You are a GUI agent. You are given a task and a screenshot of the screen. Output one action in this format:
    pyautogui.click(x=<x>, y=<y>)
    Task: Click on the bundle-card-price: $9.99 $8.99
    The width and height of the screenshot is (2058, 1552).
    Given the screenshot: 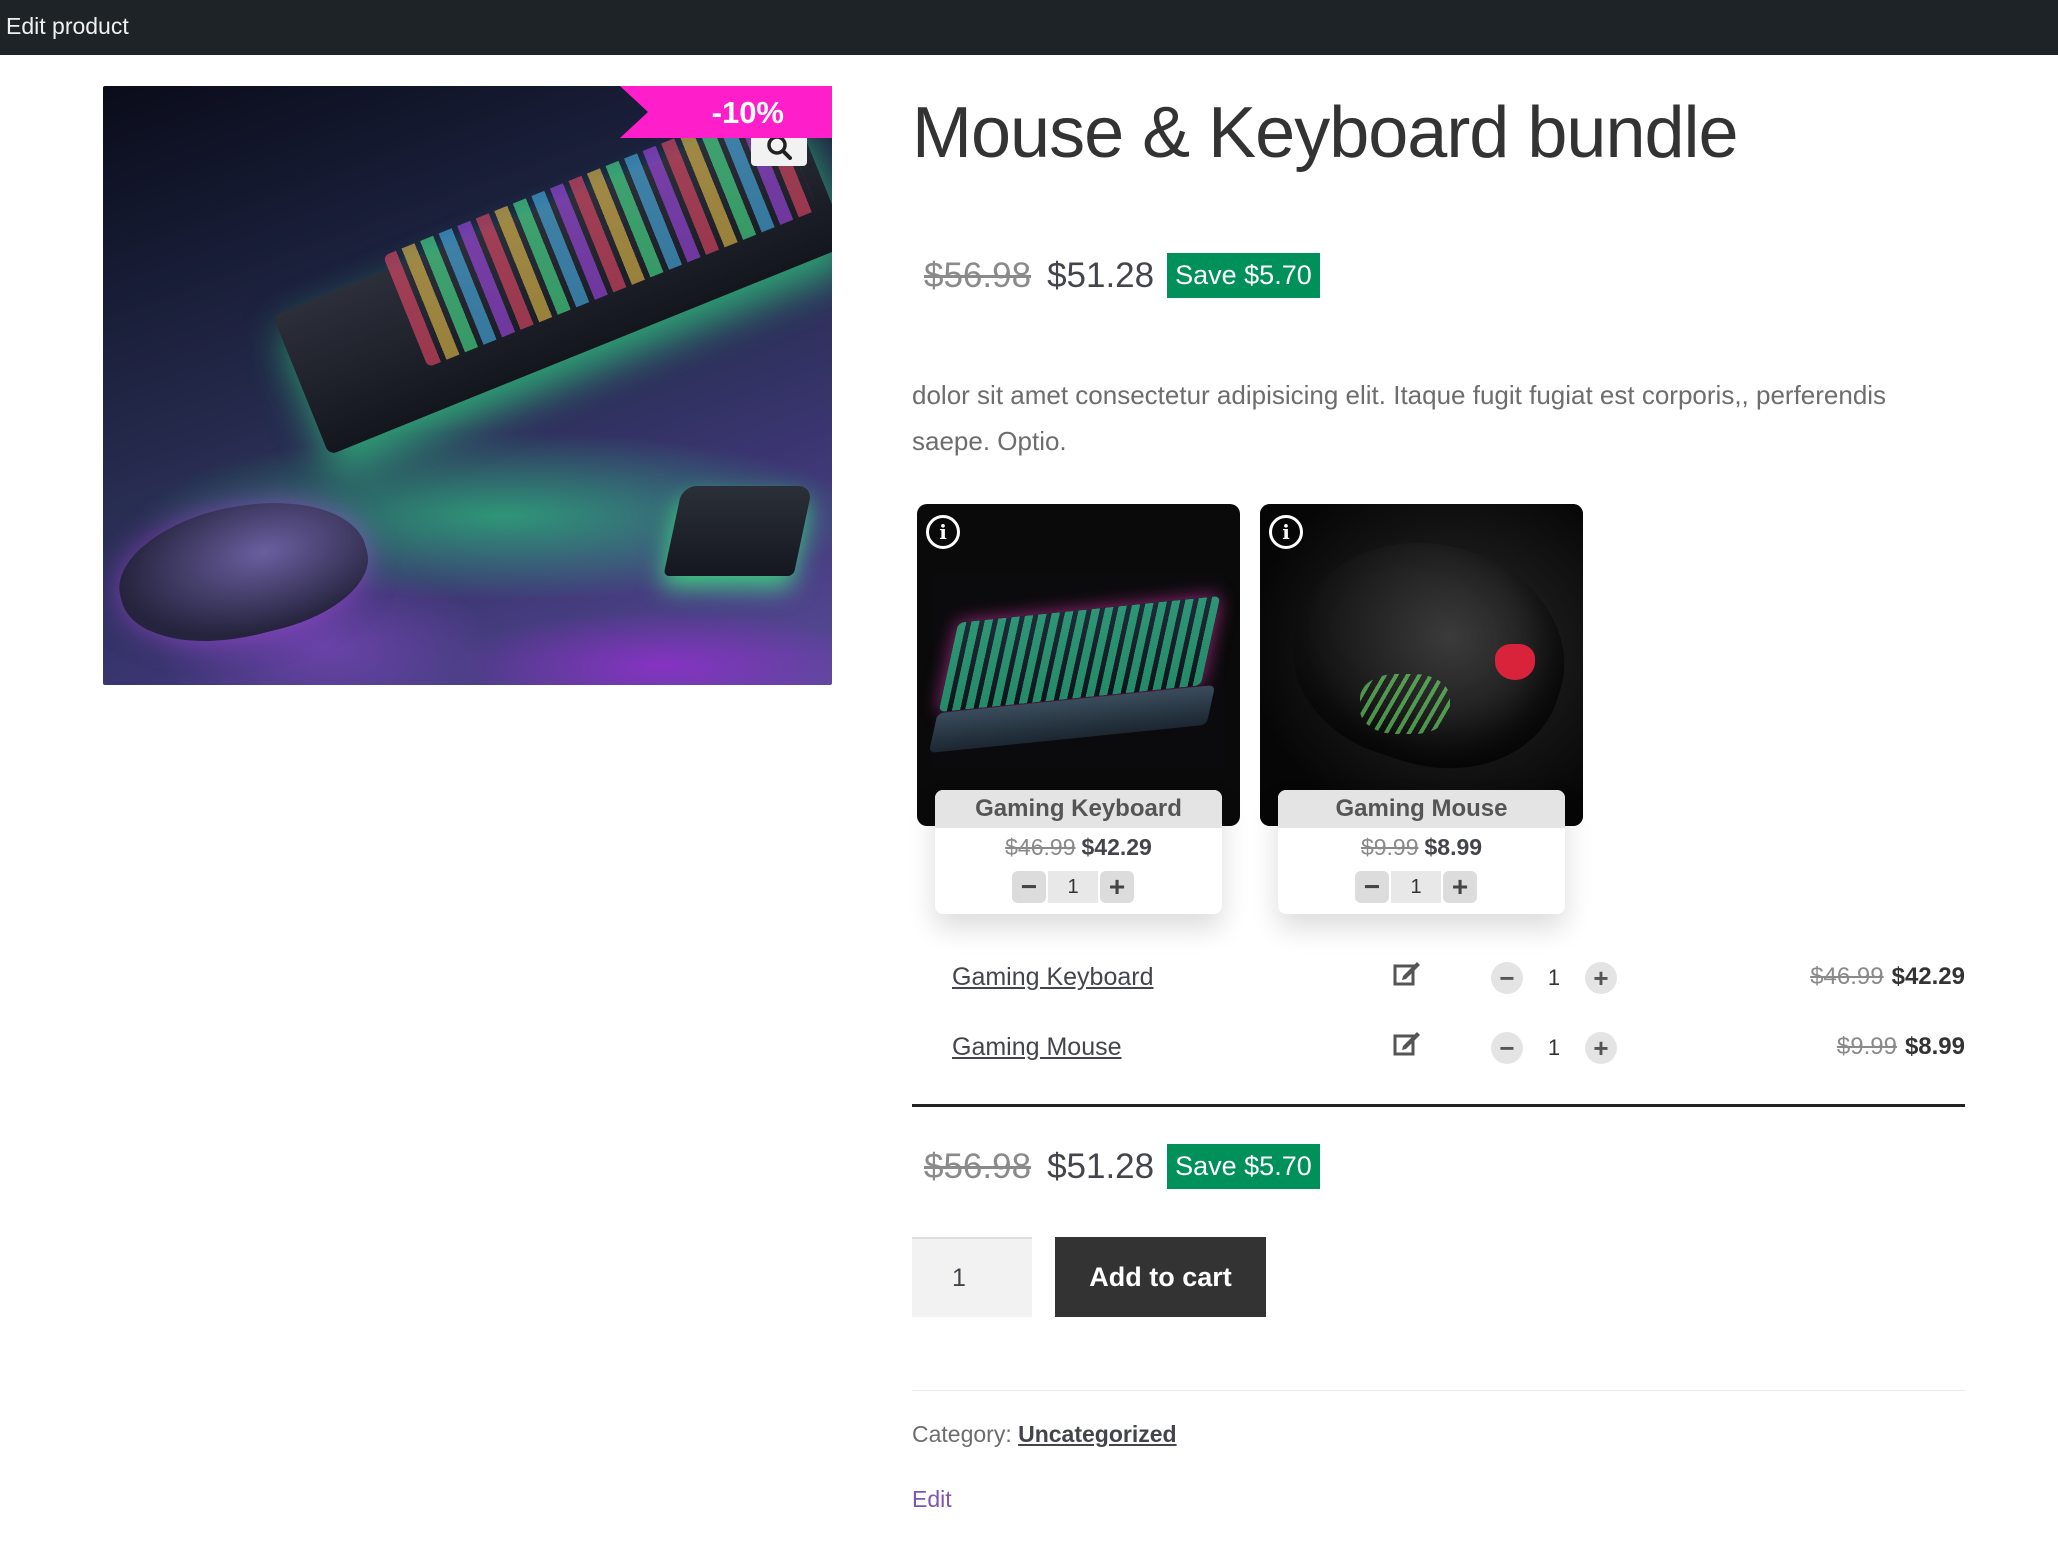 What is the action you would take?
    pyautogui.click(x=1421, y=847)
    